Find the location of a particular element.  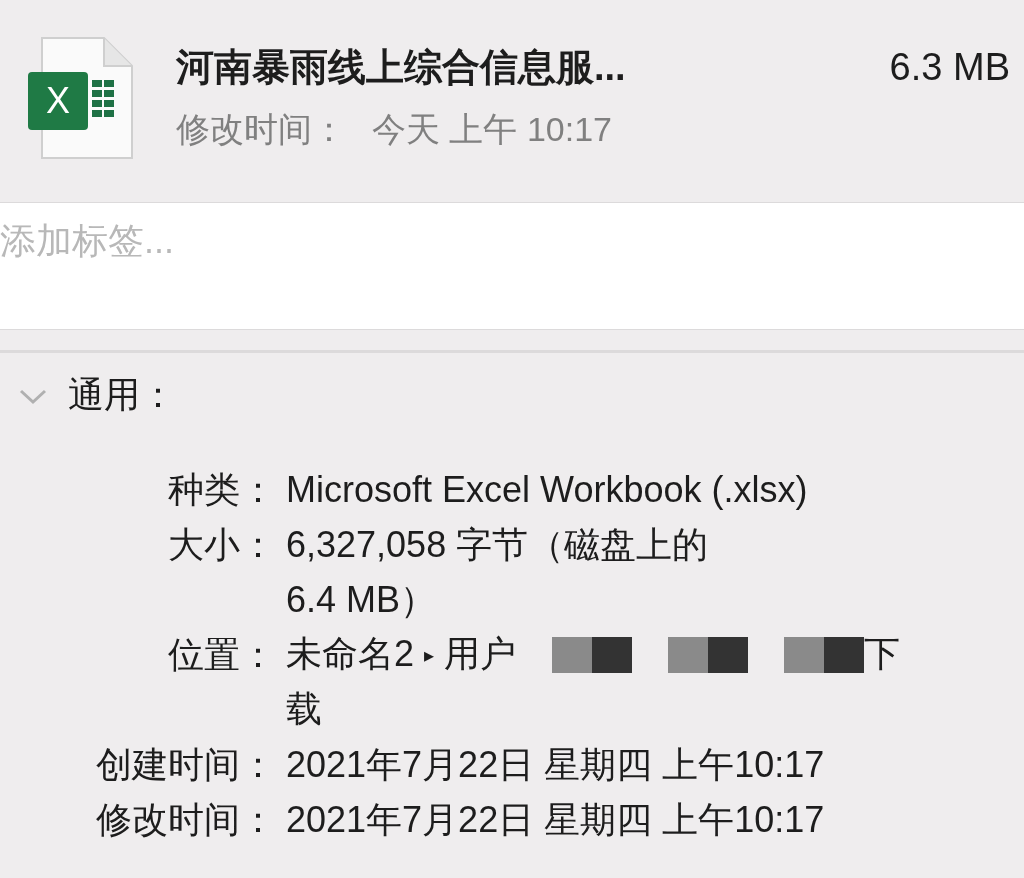

section-title: 通用： is located at coordinates (122, 395).